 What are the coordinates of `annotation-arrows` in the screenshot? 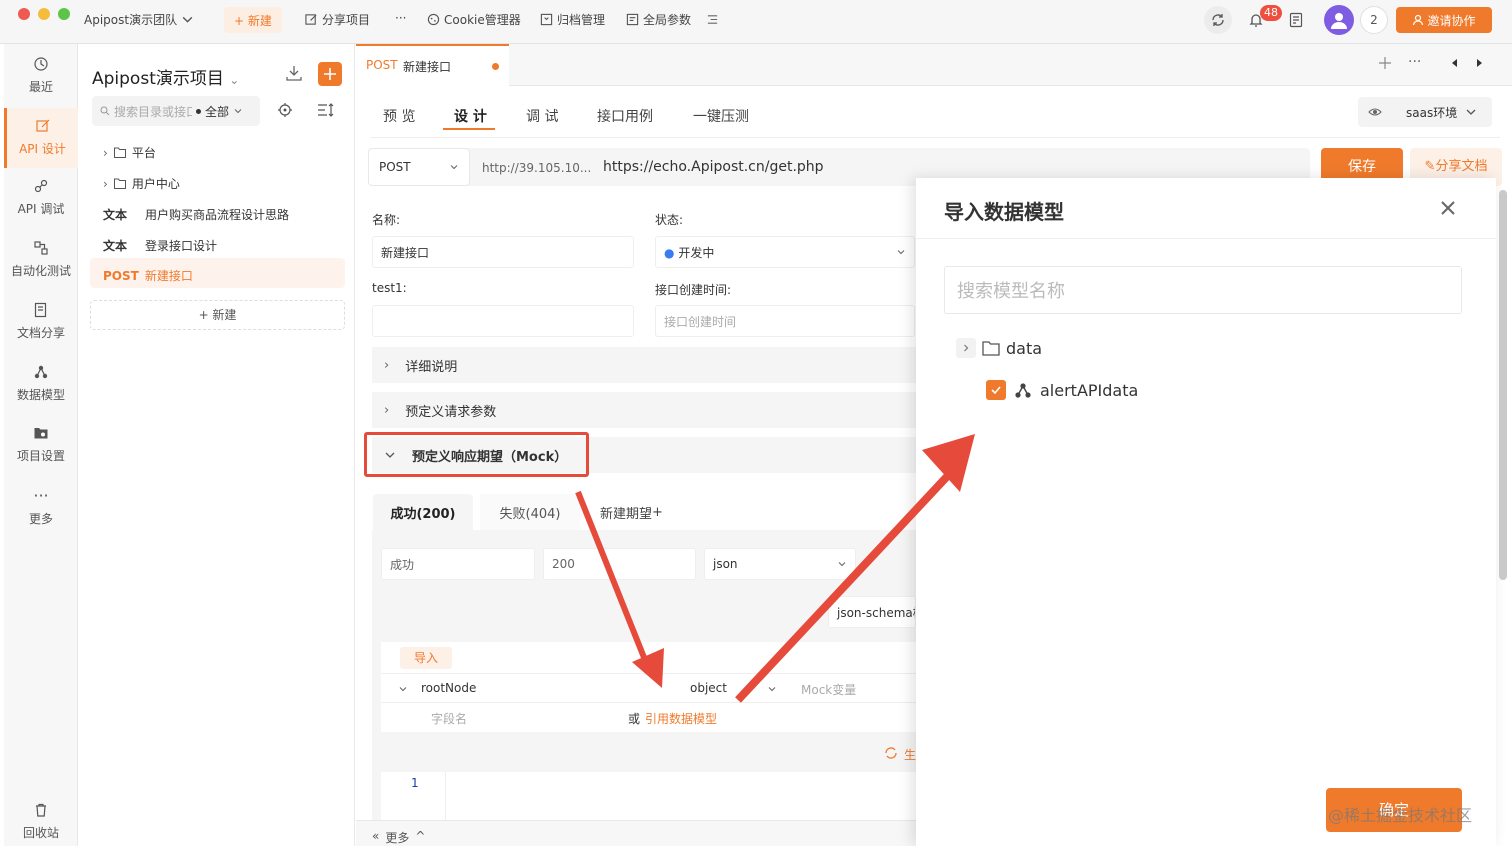 It's located at (775, 568).